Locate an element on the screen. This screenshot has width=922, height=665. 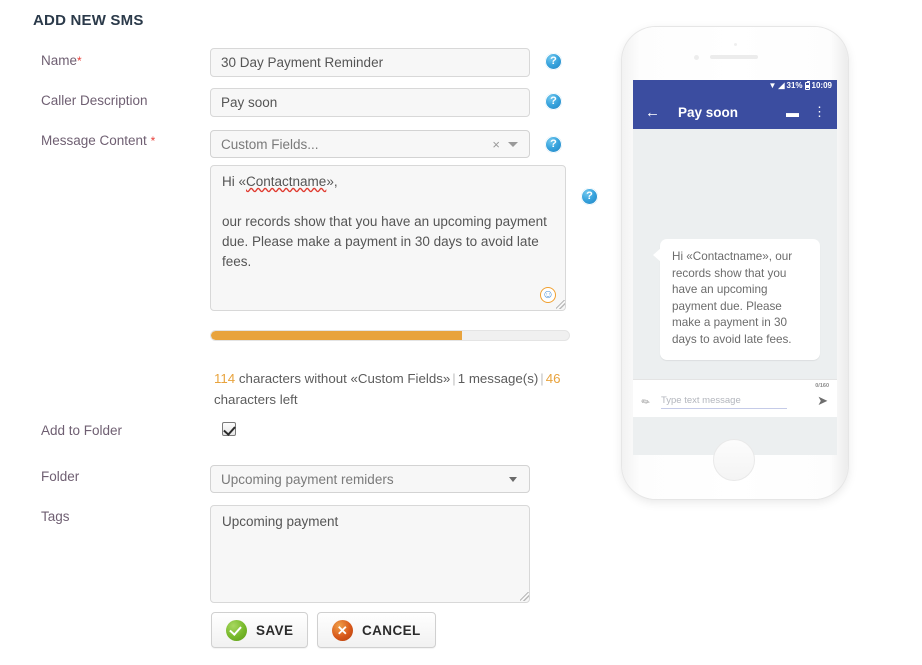
folder-label: Folder is located at coordinates (60, 476).